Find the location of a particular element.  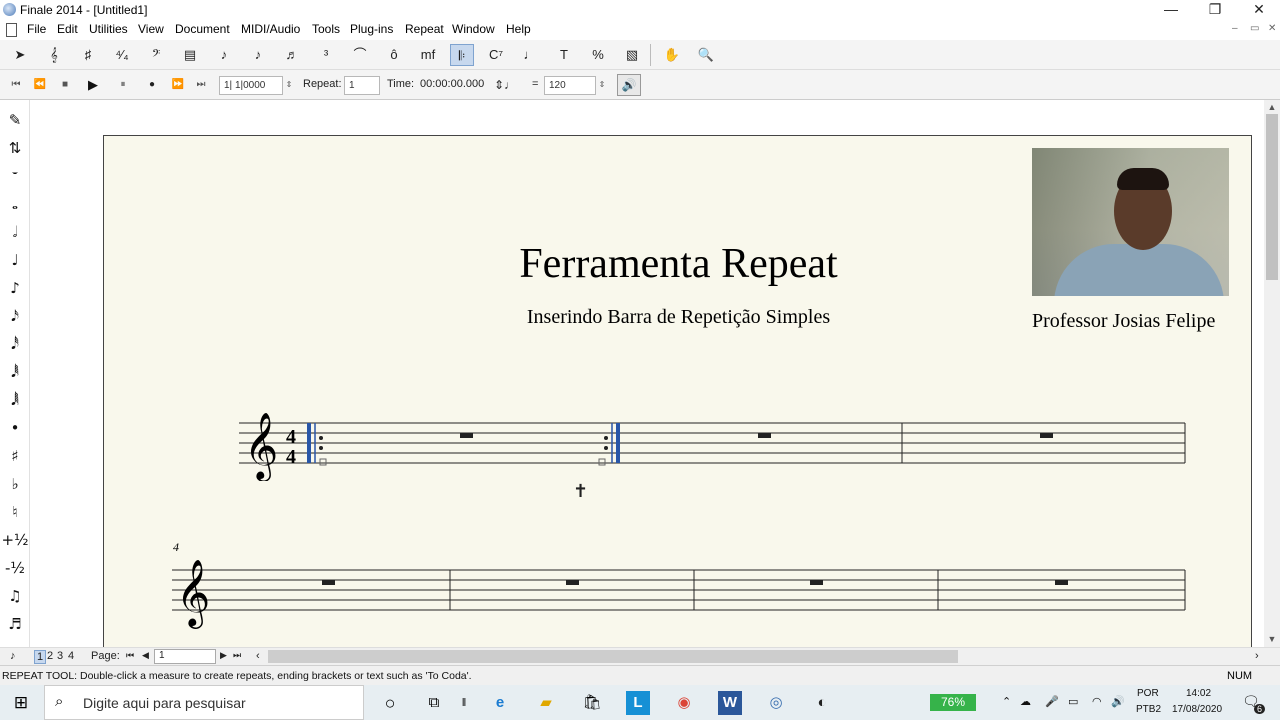

page-tab-1: 1 is located at coordinates (40, 657).